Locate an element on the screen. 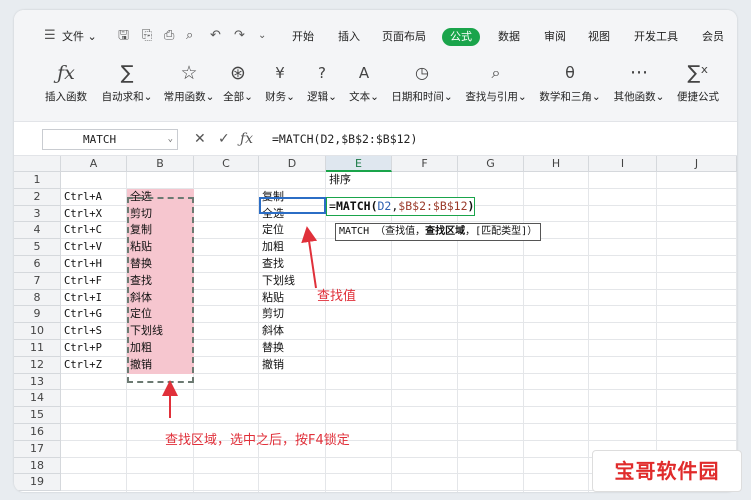 The height and width of the screenshot is (500, 751). cell-d12: 撤销 is located at coordinates (292, 365).